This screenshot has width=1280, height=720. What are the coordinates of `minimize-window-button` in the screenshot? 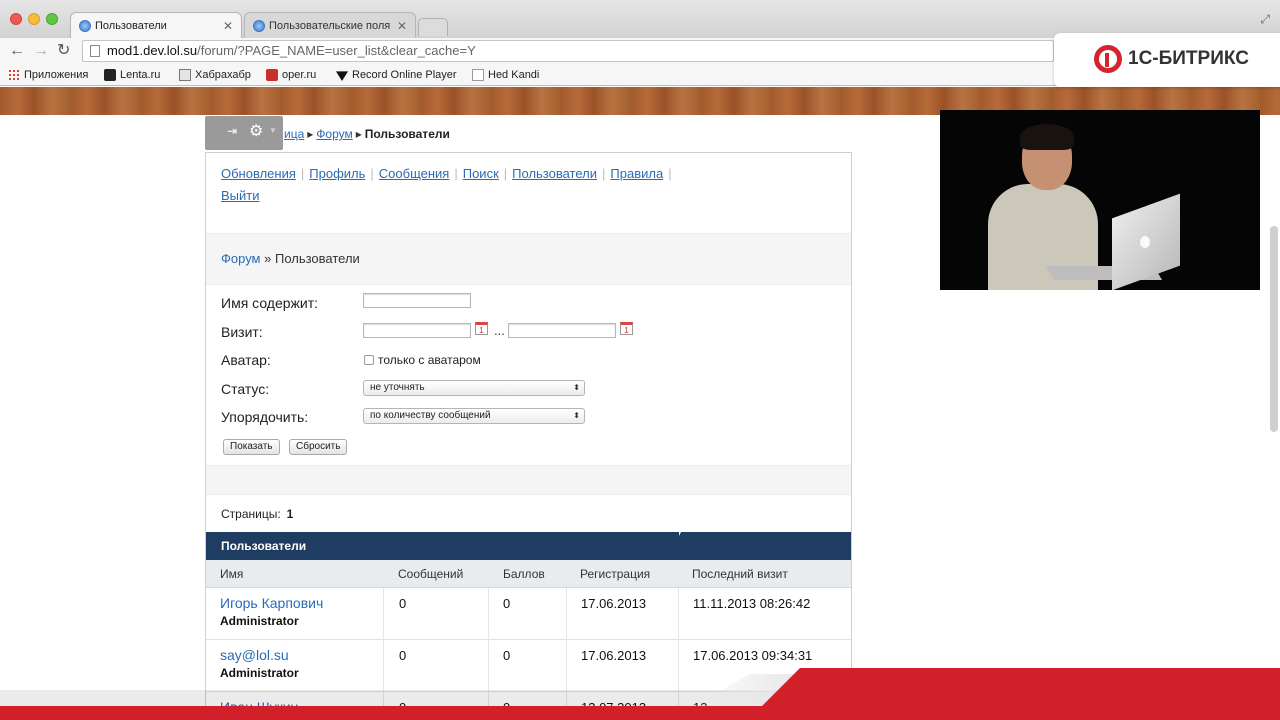 It's located at (34, 19).